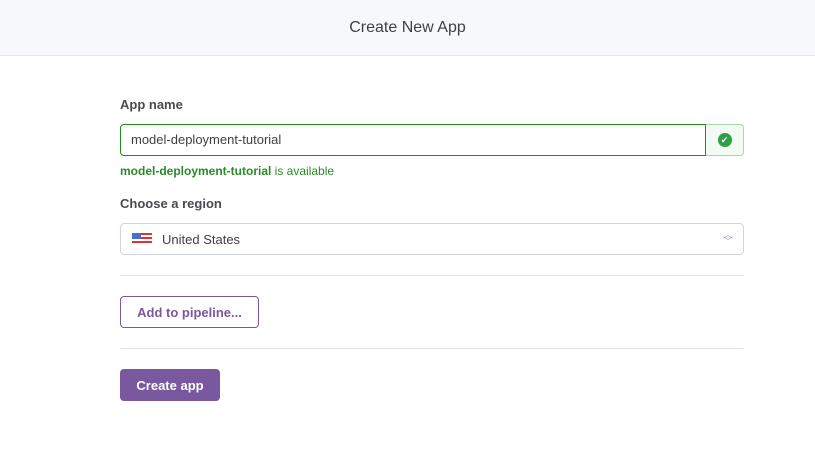 The image size is (815, 460). What do you see at coordinates (728, 239) in the screenshot?
I see `chevron-updown-icon: ︿ ﹀` at bounding box center [728, 239].